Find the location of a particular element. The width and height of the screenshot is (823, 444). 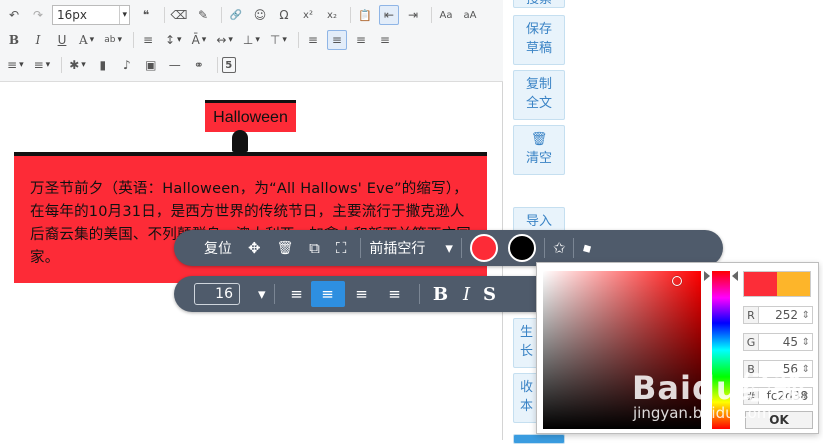

red-value: 252 is located at coordinates (786, 315).